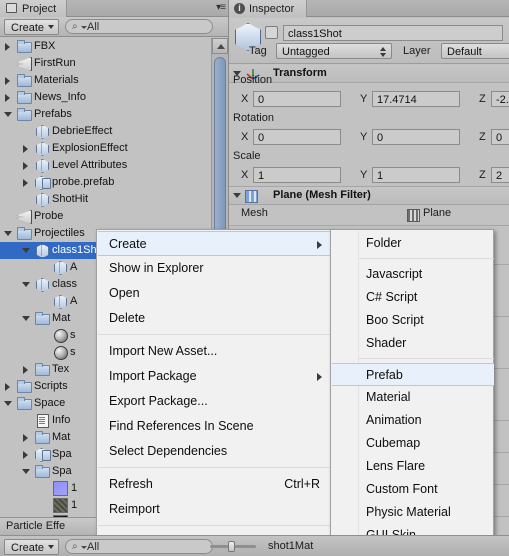 The image size is (509, 556). What do you see at coordinates (153, 376) in the screenshot?
I see `menu-item-label: Import Package` at bounding box center [153, 376].